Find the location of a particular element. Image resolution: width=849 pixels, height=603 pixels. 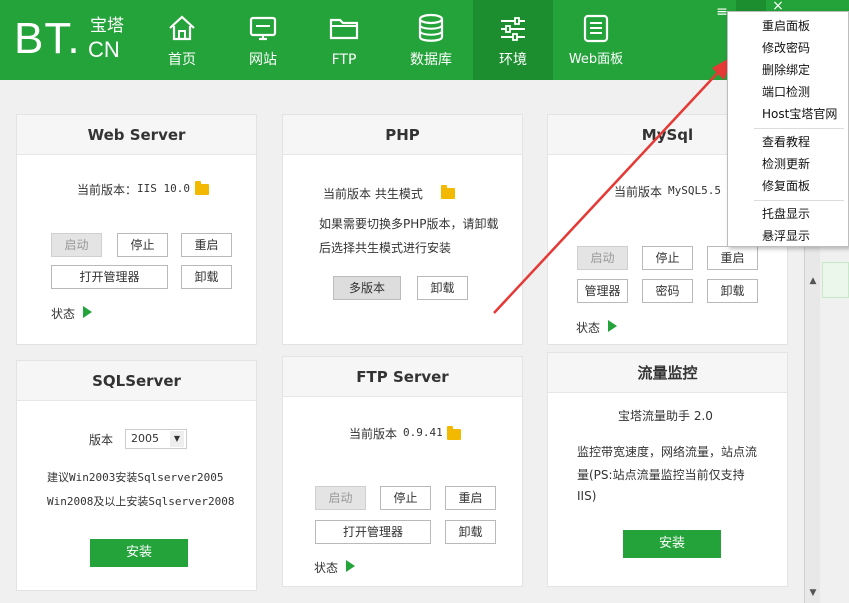

top-nav-bar: BT. 宝塔 CN 首页 网站 FTP 数据库 环境 Web面板 ≡ × is located at coordinates (424, 40).